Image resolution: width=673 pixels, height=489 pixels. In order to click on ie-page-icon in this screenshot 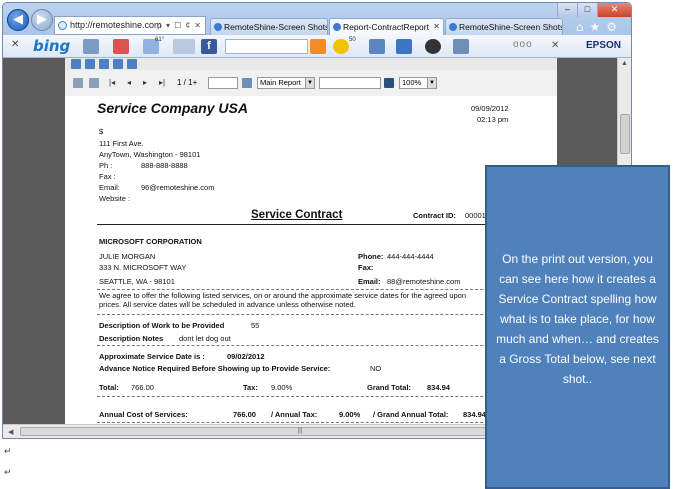, I will do `click(453, 27)`.